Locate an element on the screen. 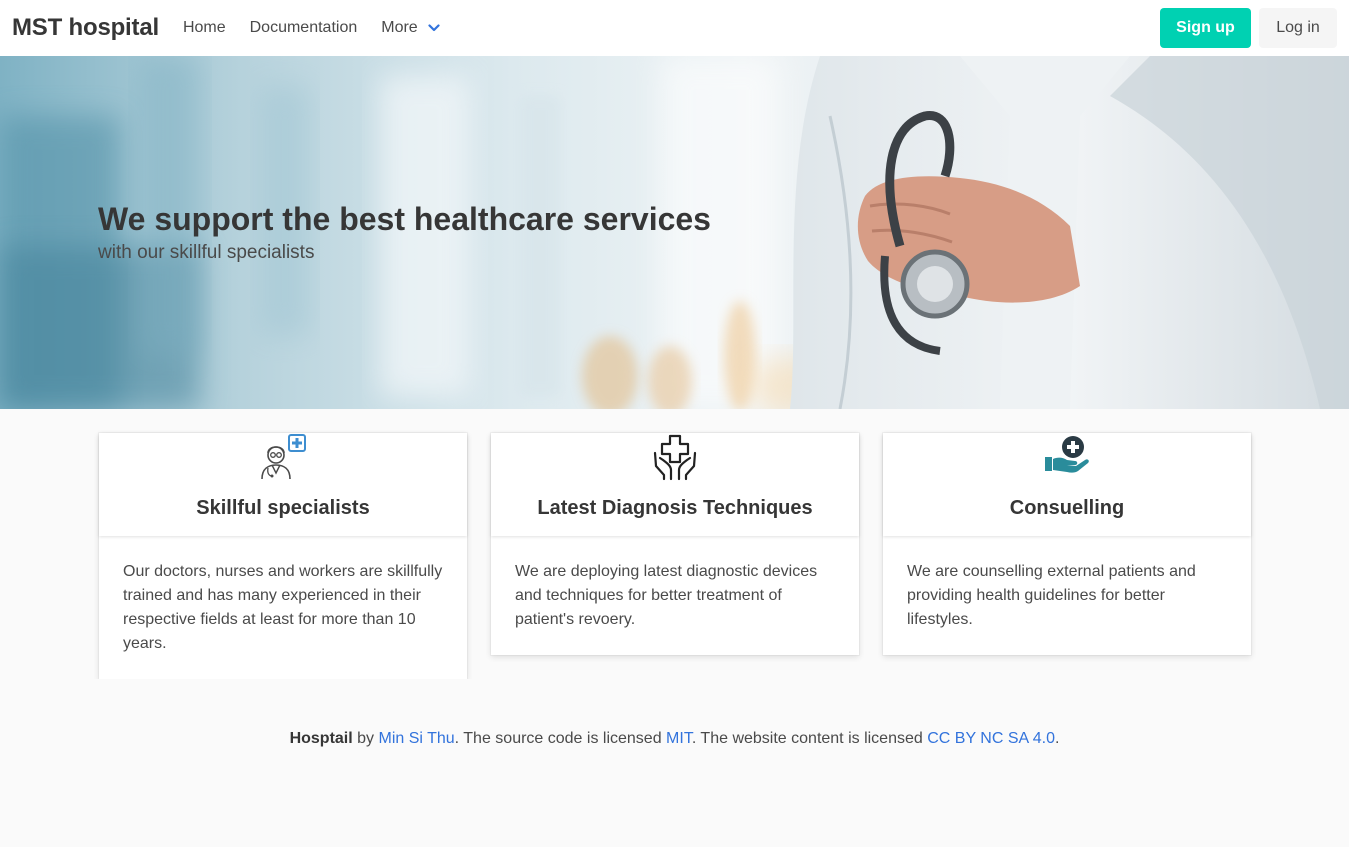 This screenshot has height=847, width=1349. card-title: Consuelling is located at coordinates (1067, 508).